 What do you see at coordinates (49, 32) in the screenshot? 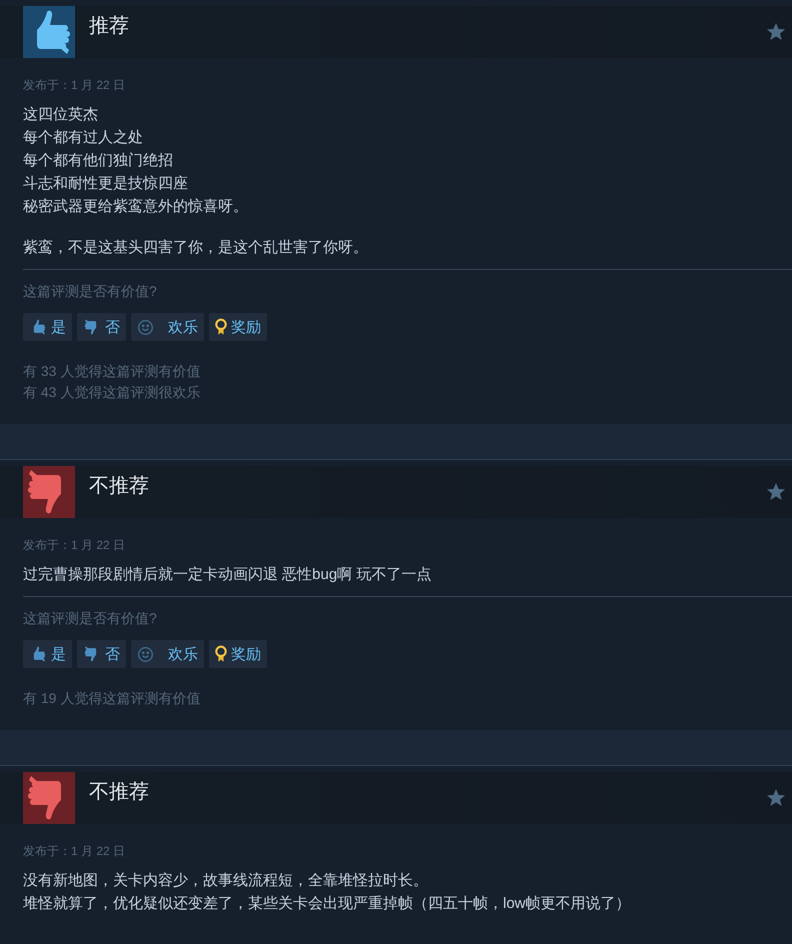
I see `thumbs-up-icon` at bounding box center [49, 32].